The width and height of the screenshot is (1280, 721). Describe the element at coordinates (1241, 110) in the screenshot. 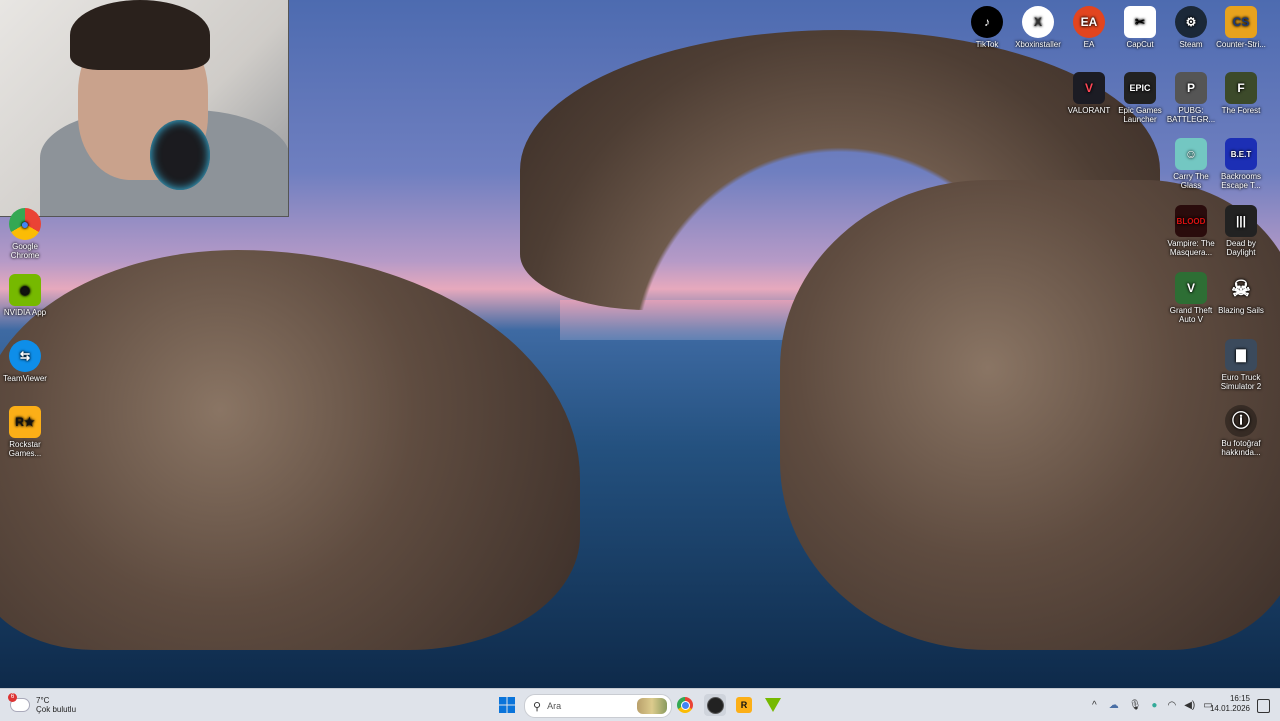

I see `desktop-icon-label: The Forest` at that location.